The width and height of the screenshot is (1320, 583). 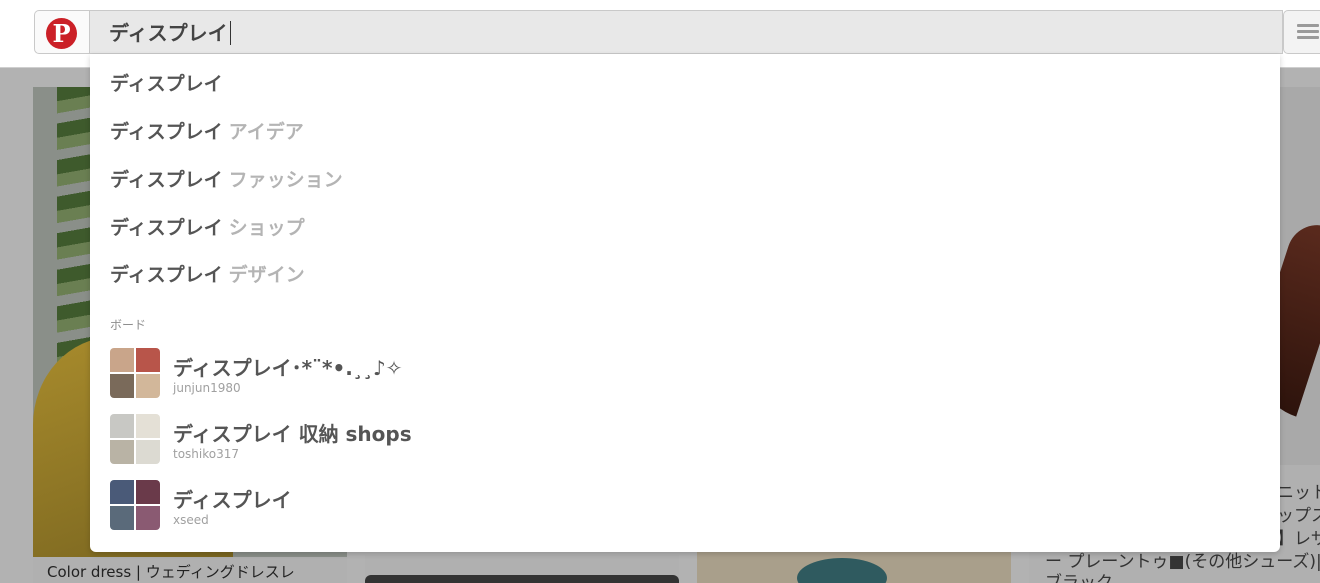 I want to click on suggestion-item: ディスプレイ ファッション, so click(x=226, y=180).